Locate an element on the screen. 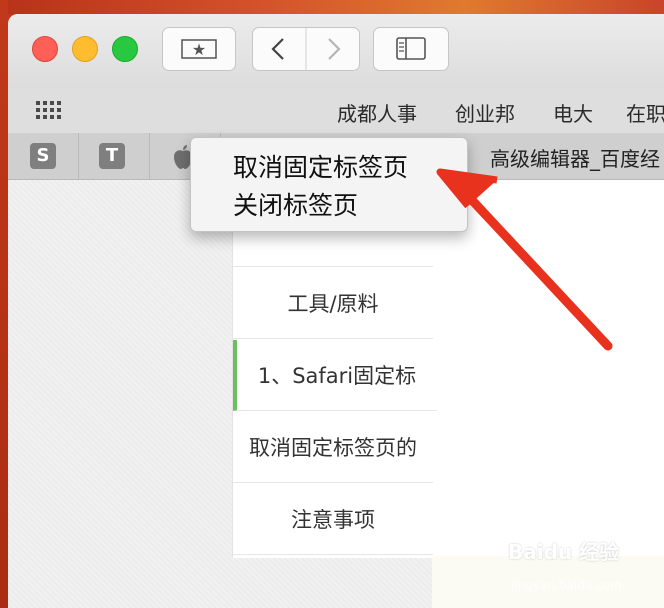 The image size is (664, 608). baidu-watermark: Baidu 经验 is located at coordinates (564, 552).